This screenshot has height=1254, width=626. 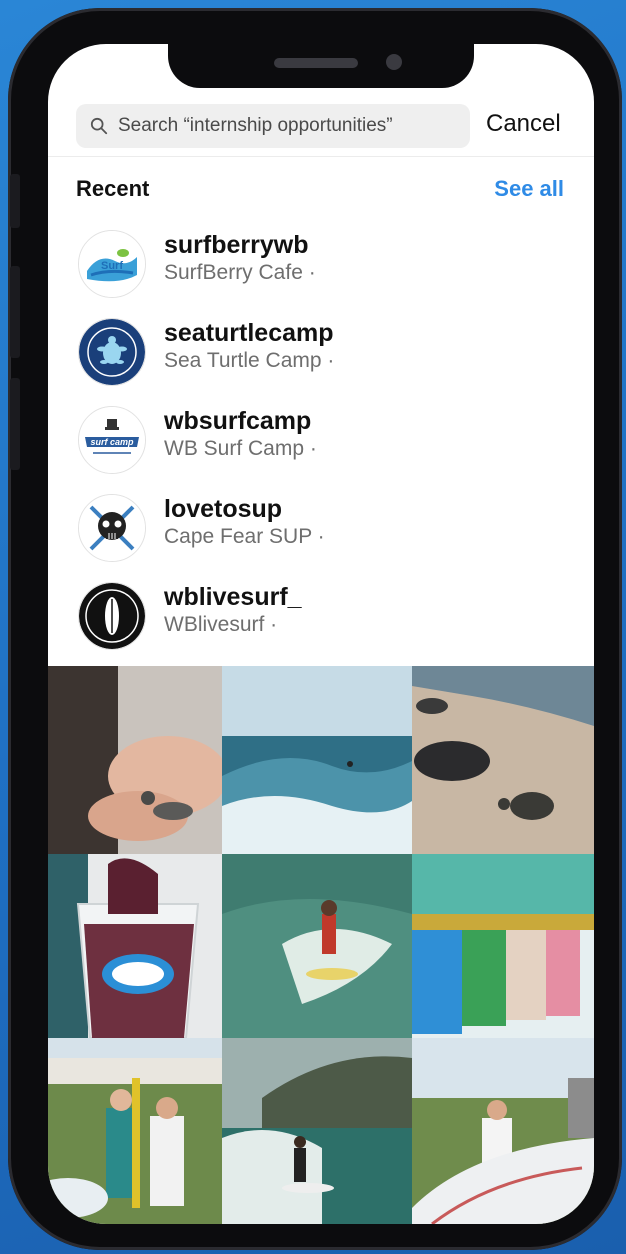 I want to click on recent-account-wblivesurf: wblivesurf_ WBlivesurf ·, so click(x=321, y=616).